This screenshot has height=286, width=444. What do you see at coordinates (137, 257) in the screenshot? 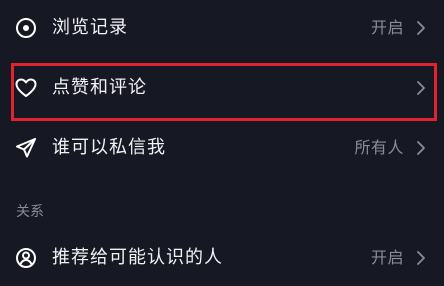
I see `settings-row-label: 推荐给可能认识的人` at bounding box center [137, 257].